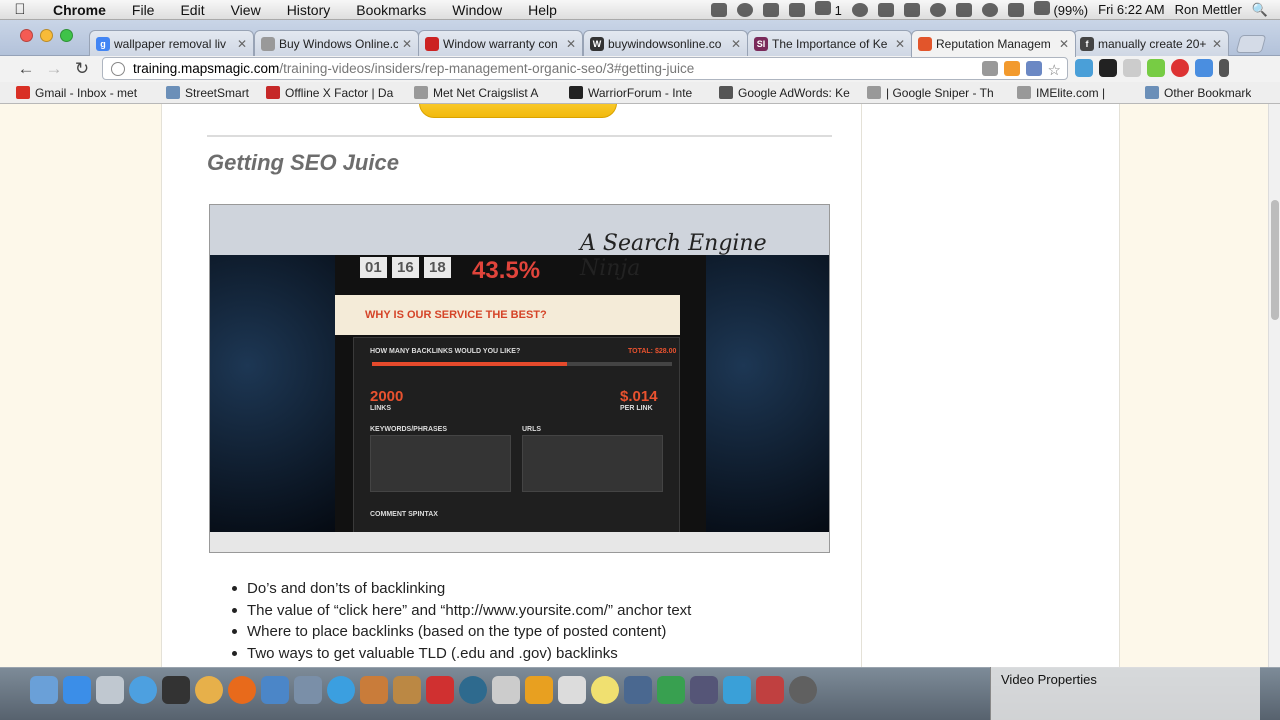  What do you see at coordinates (275, 690) in the screenshot?
I see `facetime-icon` at bounding box center [275, 690].